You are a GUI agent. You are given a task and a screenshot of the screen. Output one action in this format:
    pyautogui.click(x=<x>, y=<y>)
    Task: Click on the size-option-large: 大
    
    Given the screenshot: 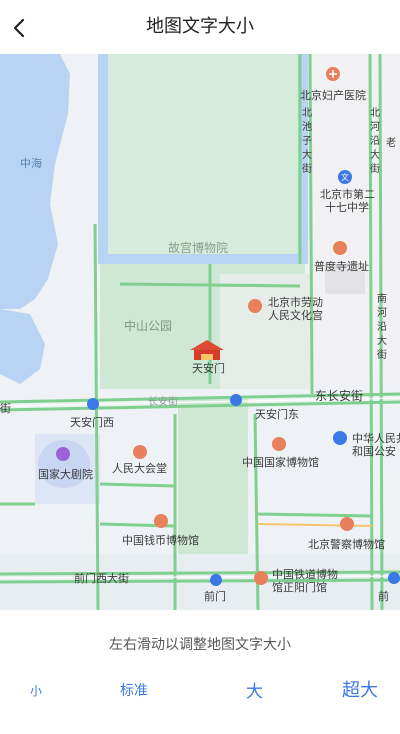 What is the action you would take?
    pyautogui.click(x=254, y=689)
    